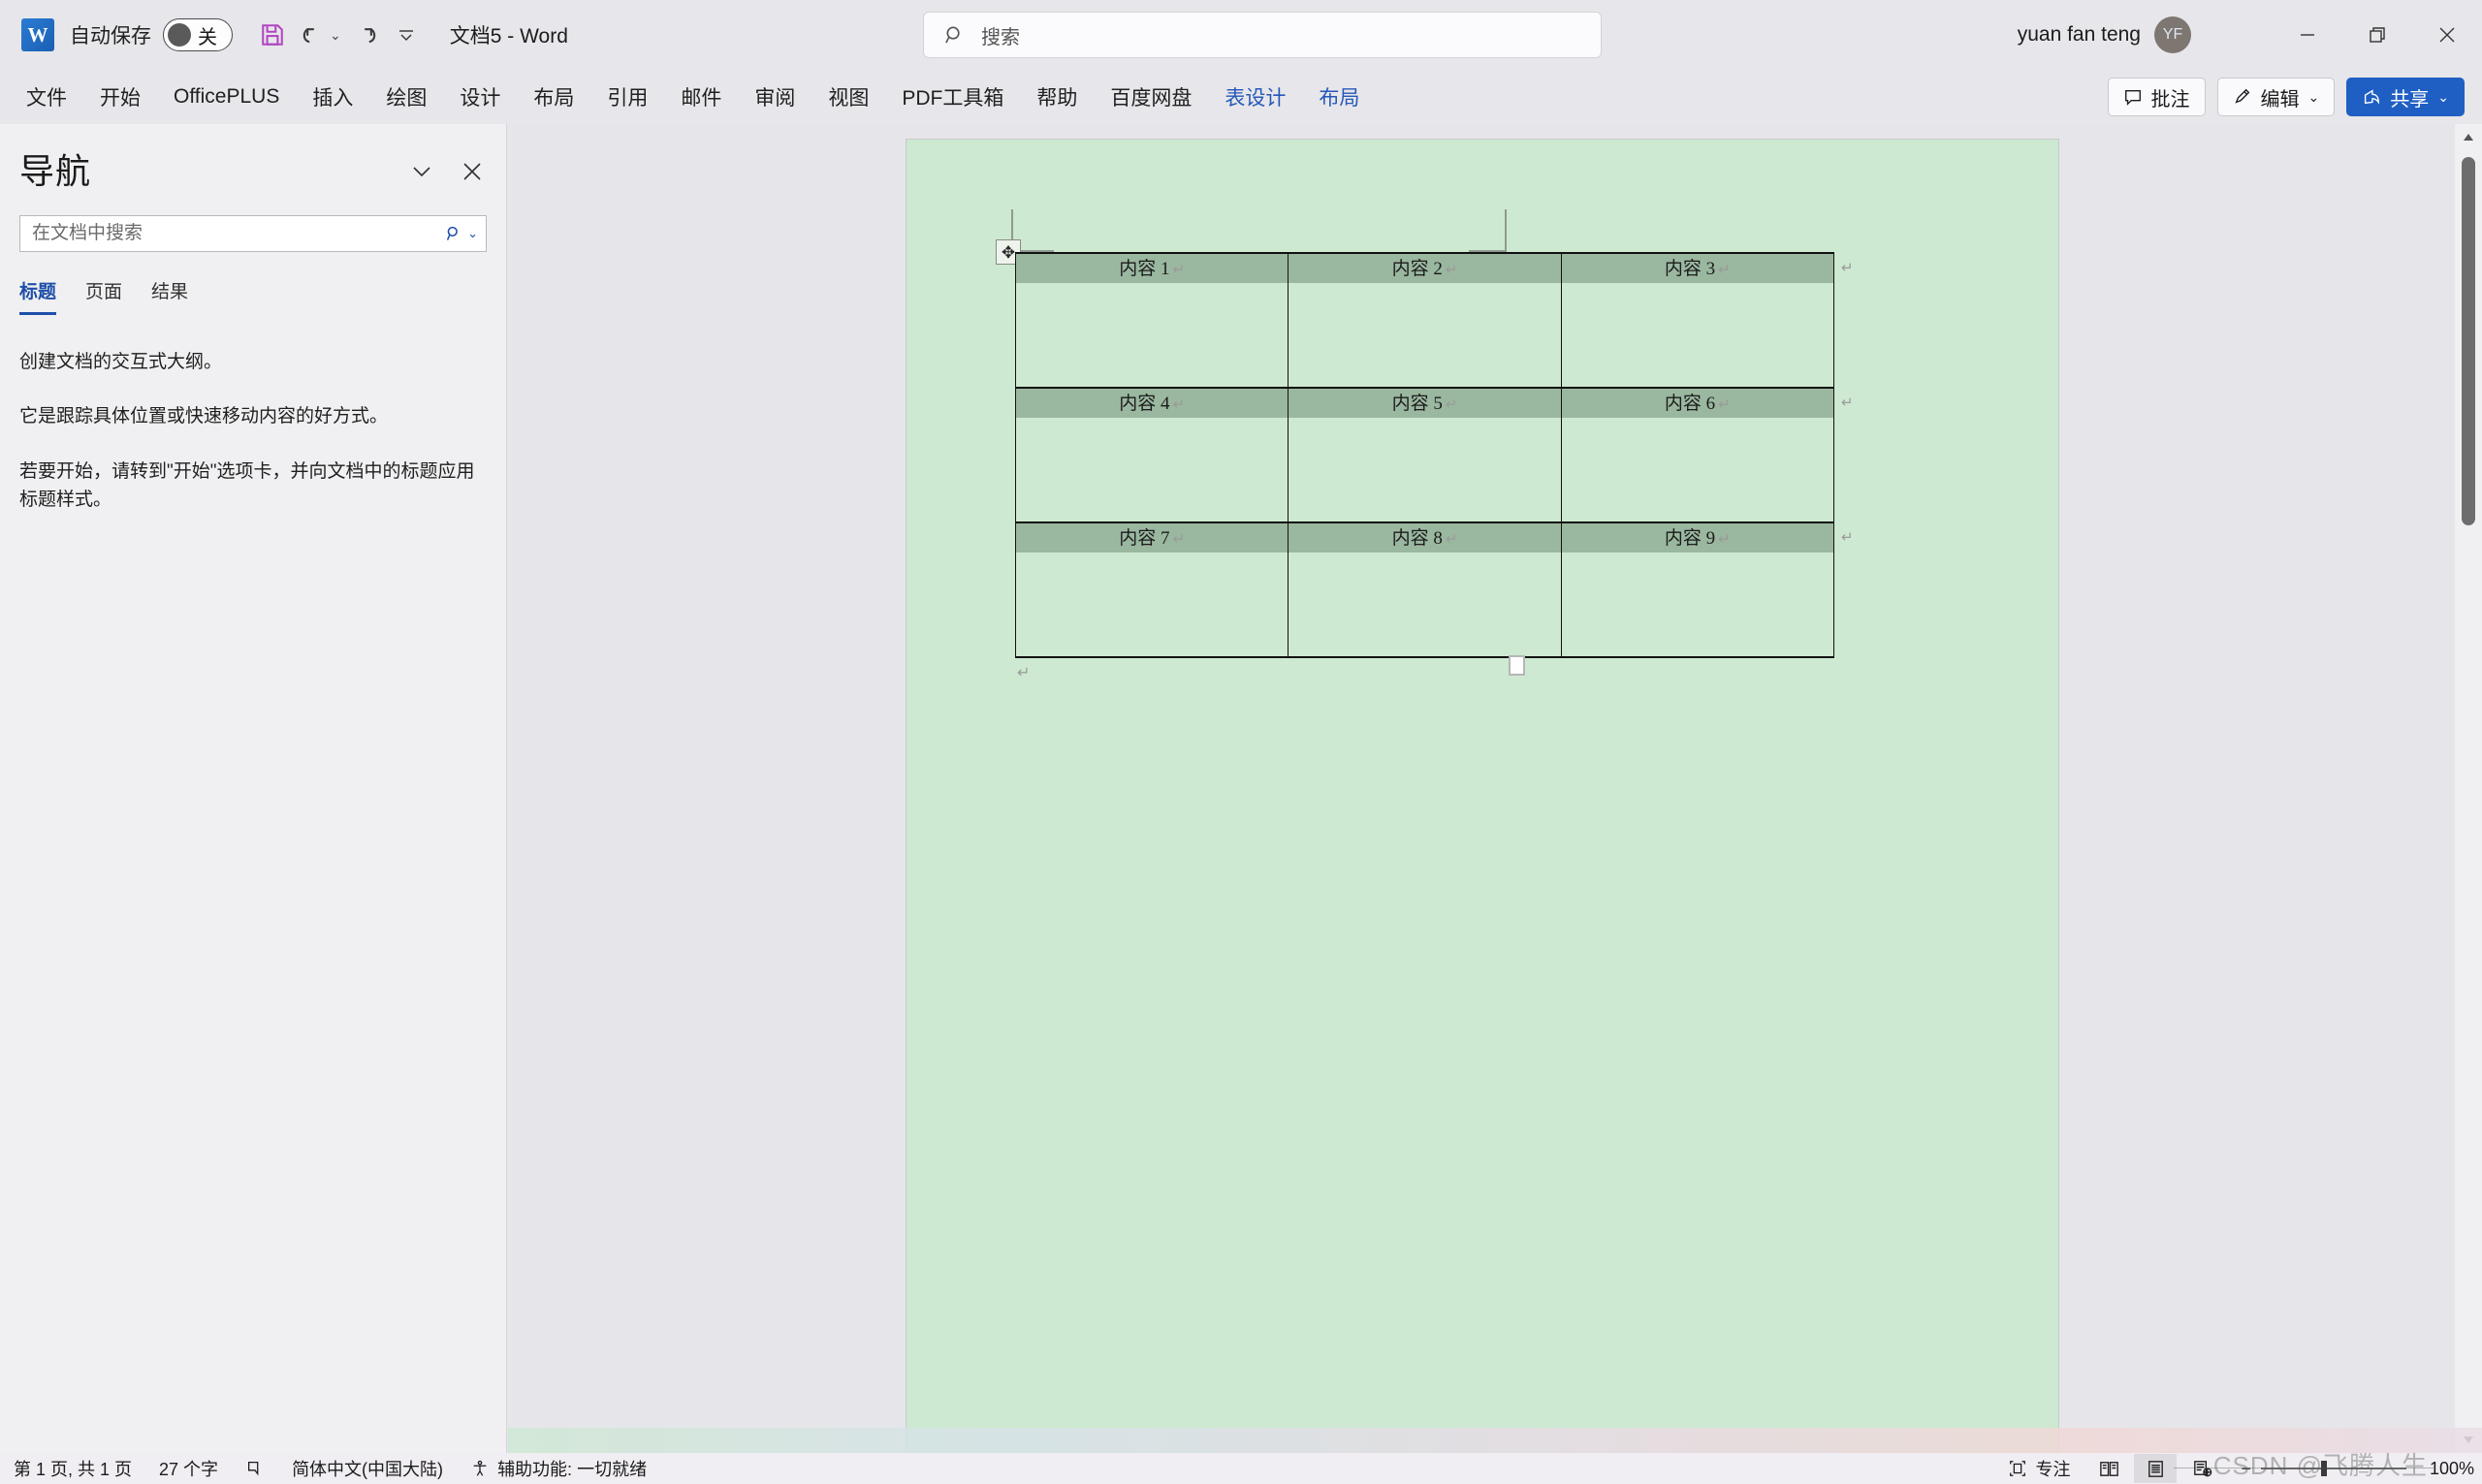 The height and width of the screenshot is (1484, 2482). I want to click on ribbon-tab-6: 布局, so click(553, 97).